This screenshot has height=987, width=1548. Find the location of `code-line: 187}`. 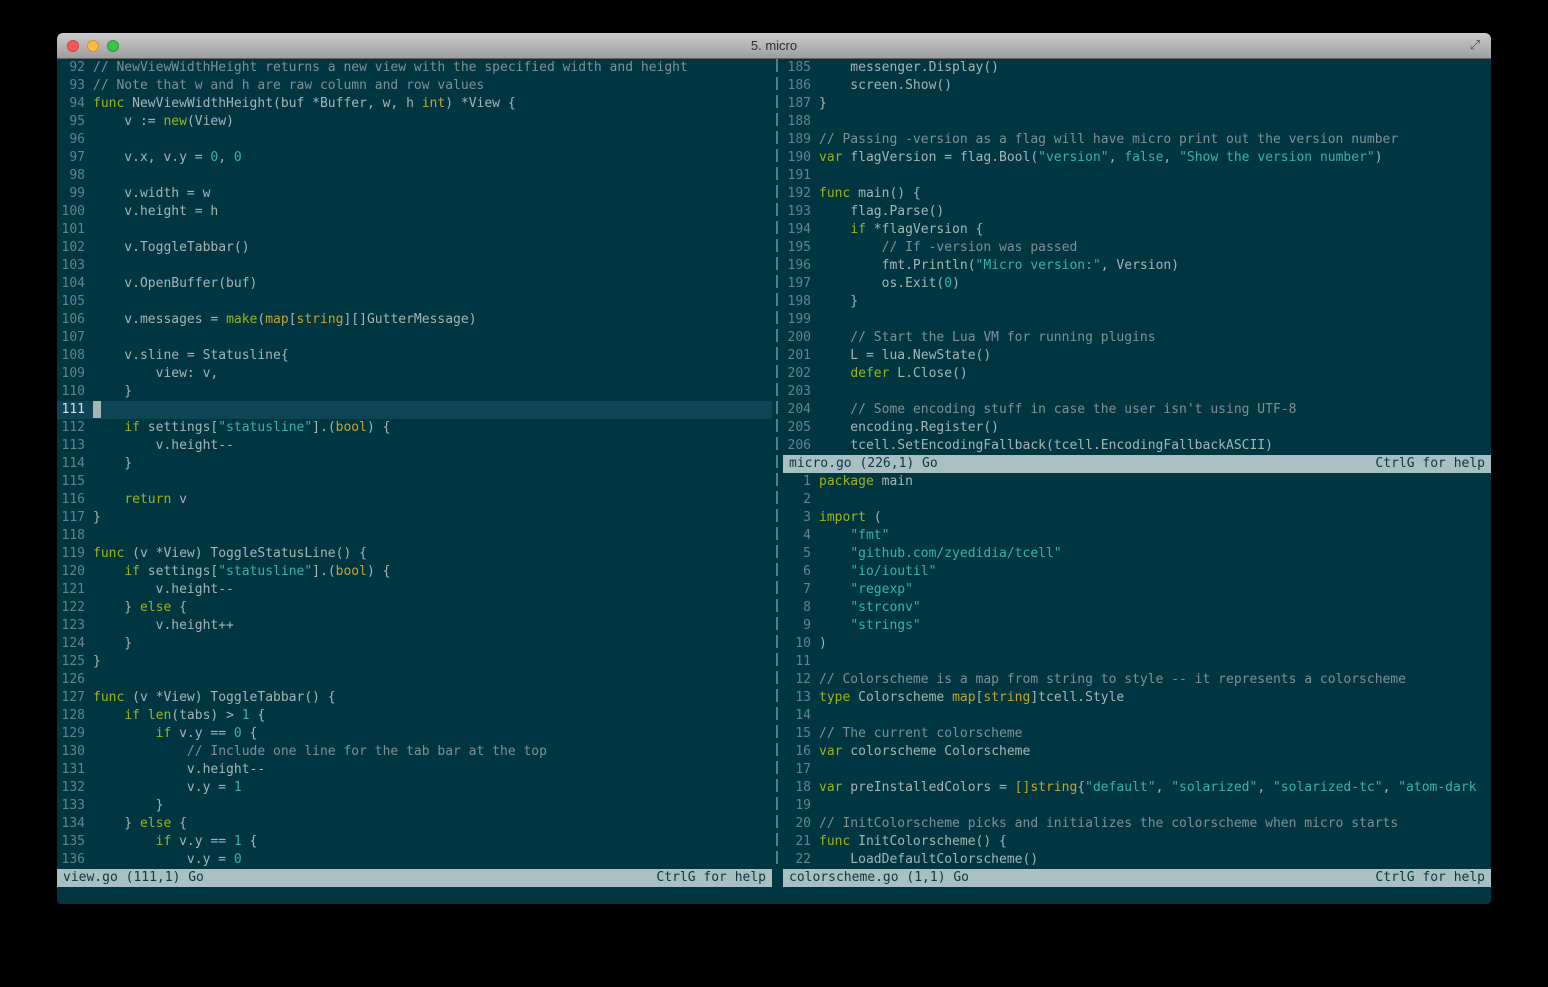

code-line: 187} is located at coordinates (1137, 104).